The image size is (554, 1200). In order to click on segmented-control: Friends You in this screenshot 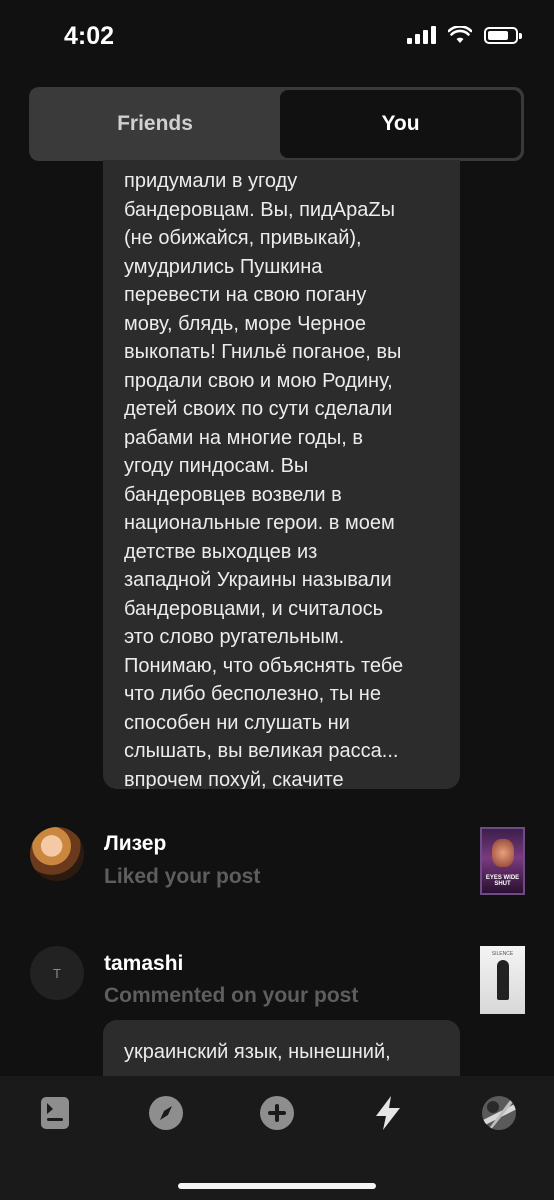, I will do `click(276, 124)`.